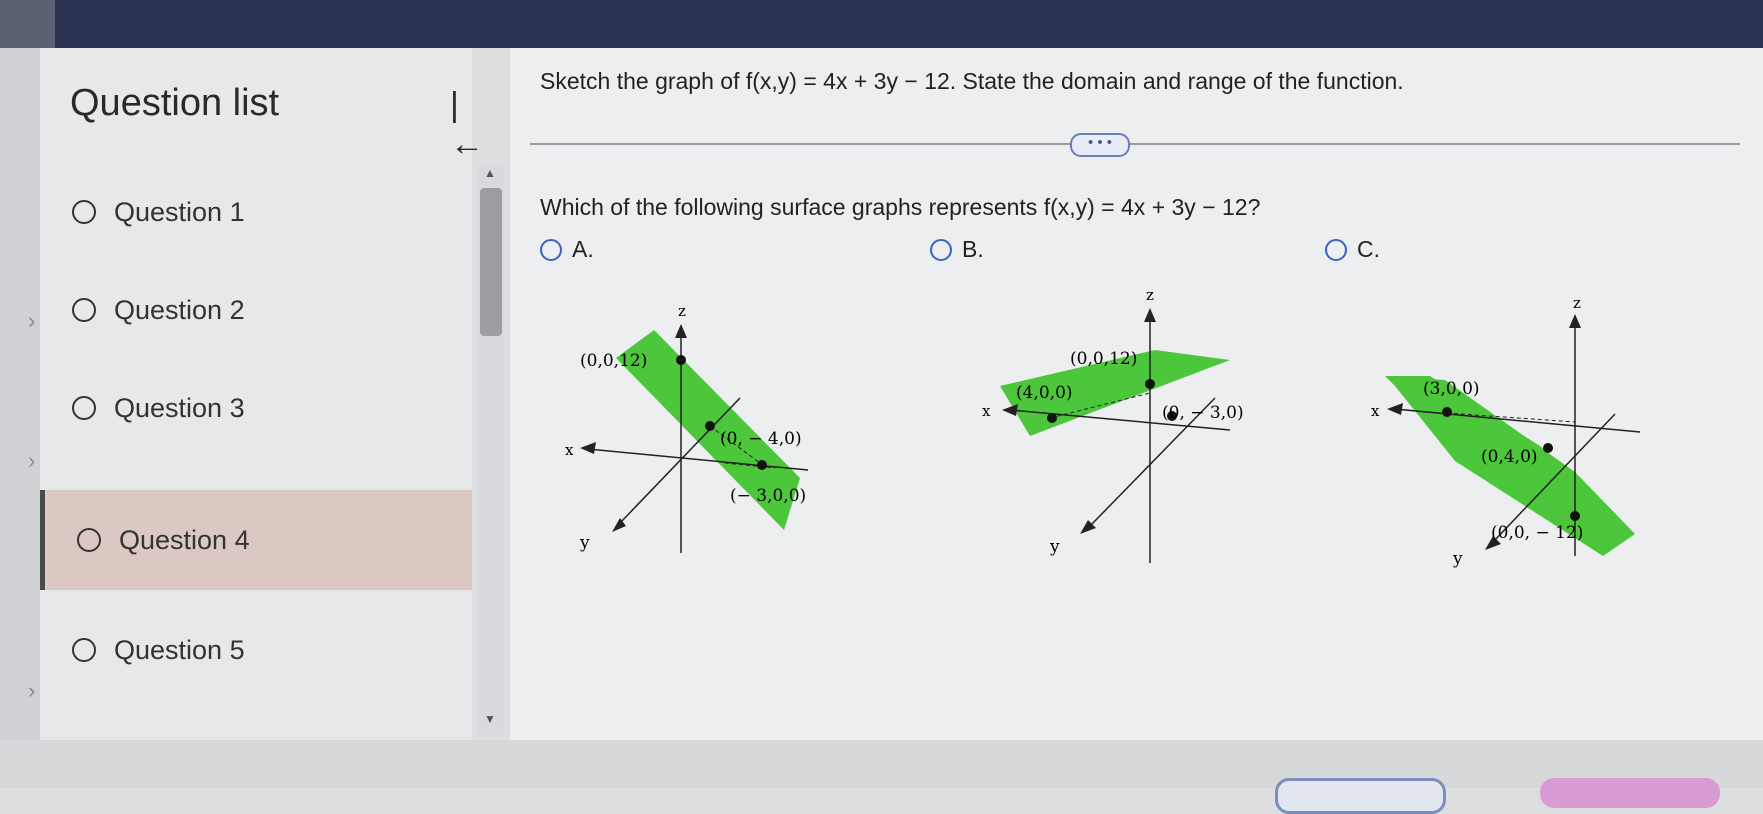  I want to click on option-label: B., so click(973, 249).